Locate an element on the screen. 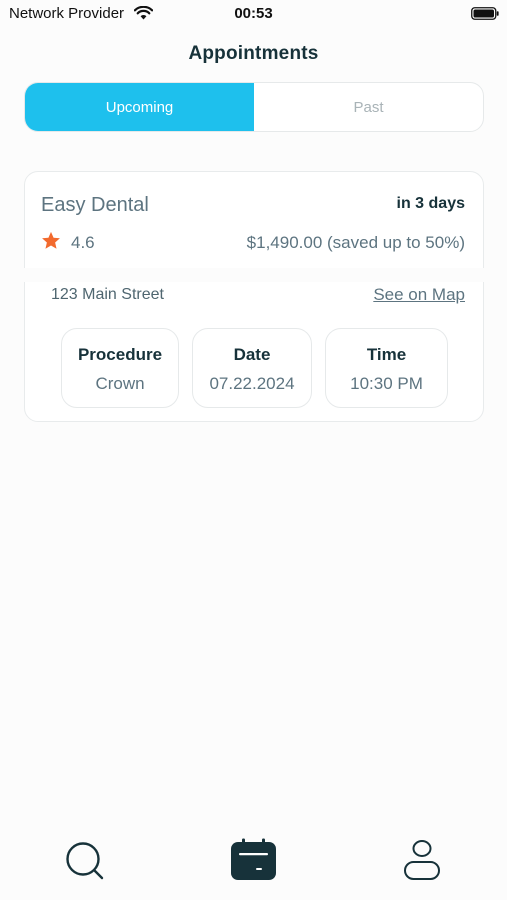 The width and height of the screenshot is (507, 900). due-label: in 3 days is located at coordinates (430, 203).